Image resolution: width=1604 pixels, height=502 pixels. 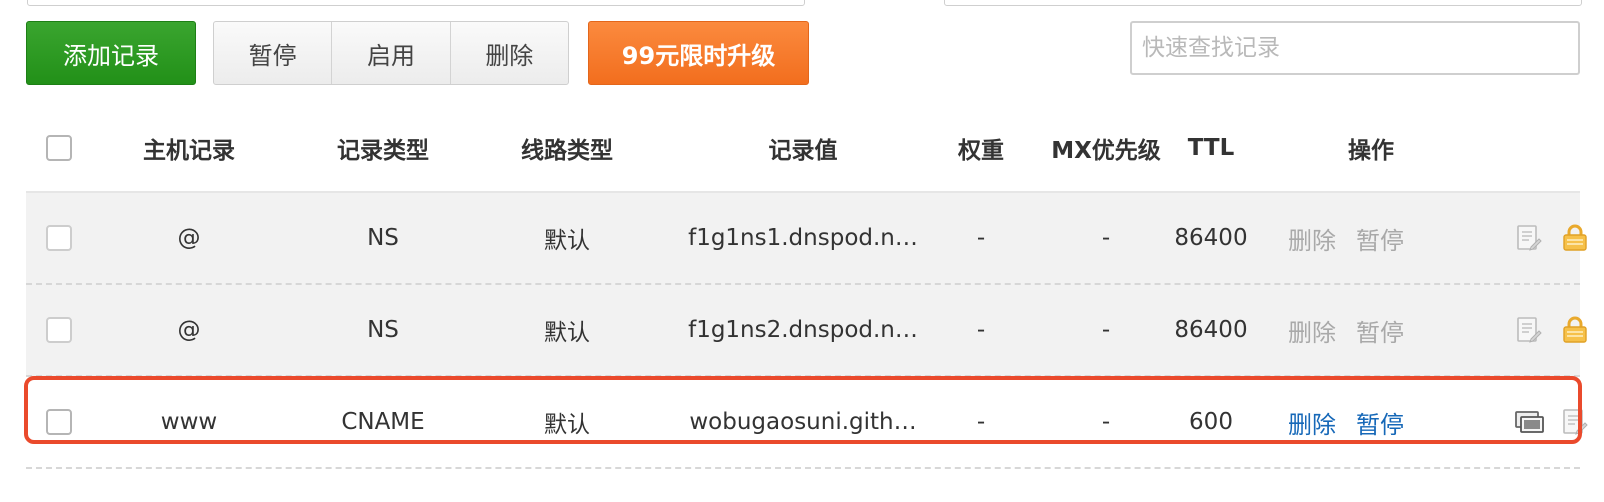 I want to click on pause-button: 暂停, so click(x=272, y=53).